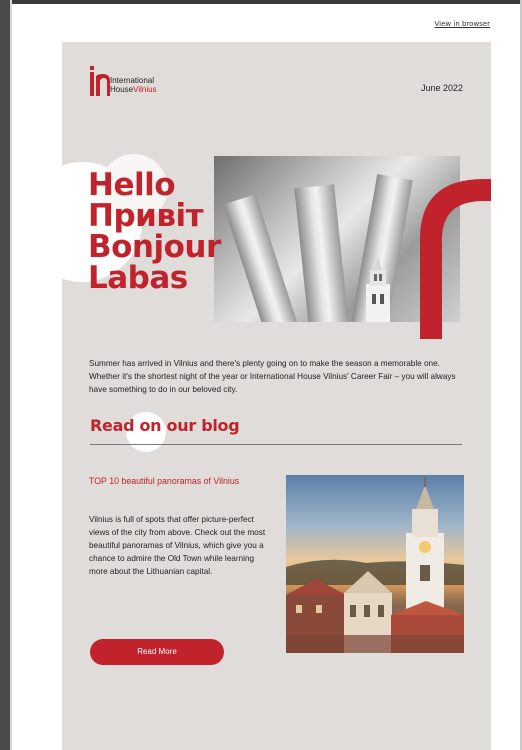 This screenshot has height=750, width=522. I want to click on logo-line-1: International, so click(132, 80).